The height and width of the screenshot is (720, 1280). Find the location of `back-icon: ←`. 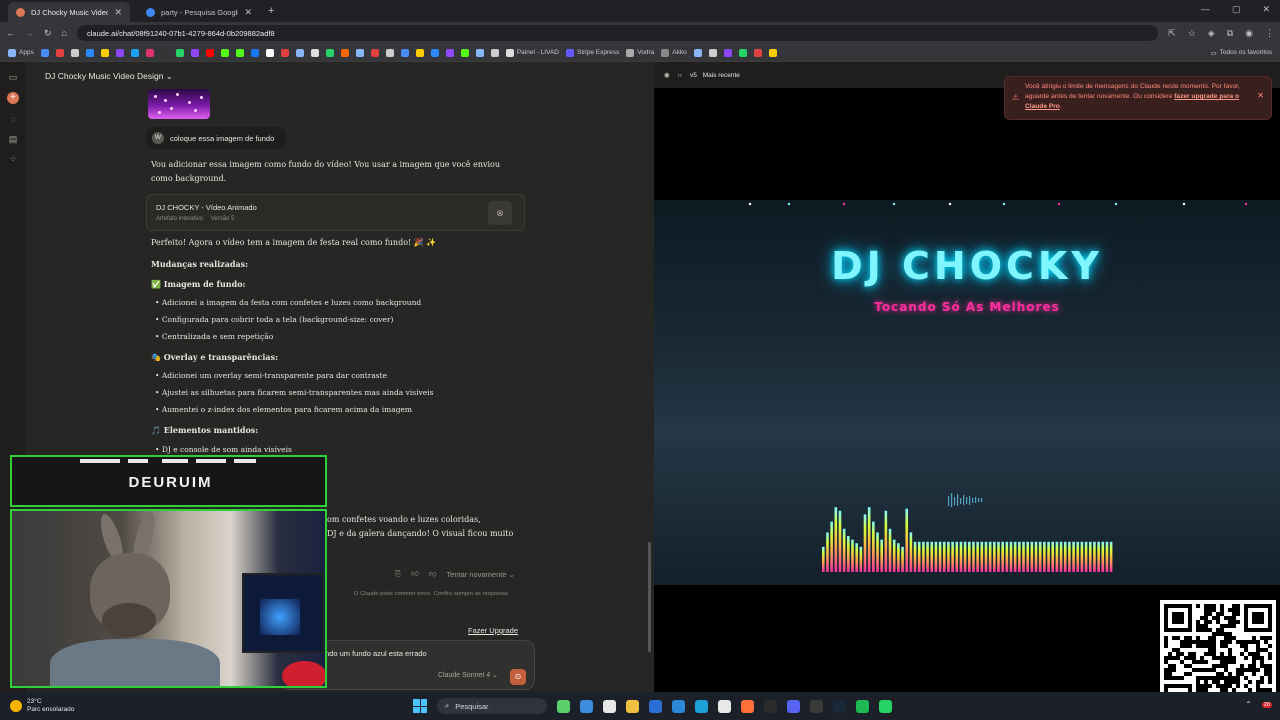

back-icon: ← is located at coordinates (10, 33).